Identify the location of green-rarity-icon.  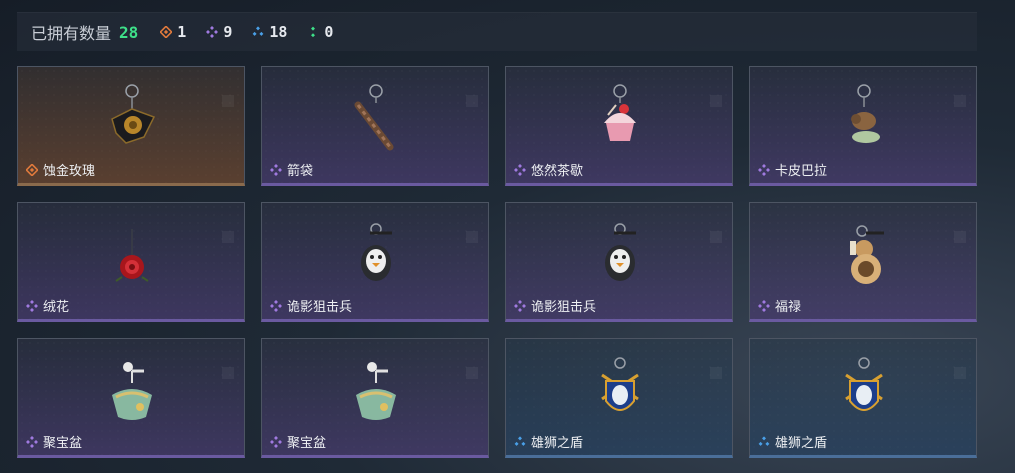
(313, 32).